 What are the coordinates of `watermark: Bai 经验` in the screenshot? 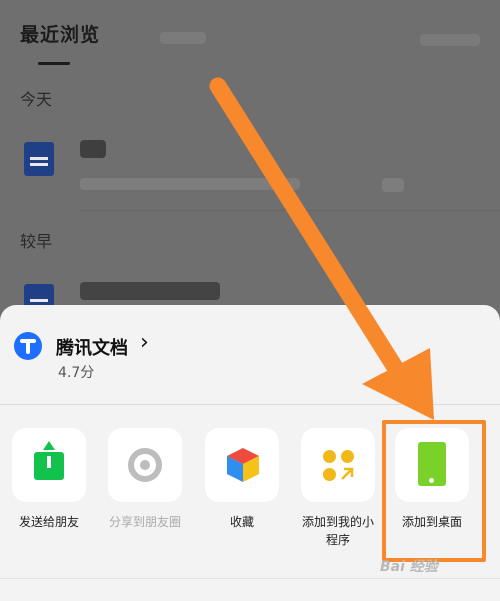 It's located at (409, 567).